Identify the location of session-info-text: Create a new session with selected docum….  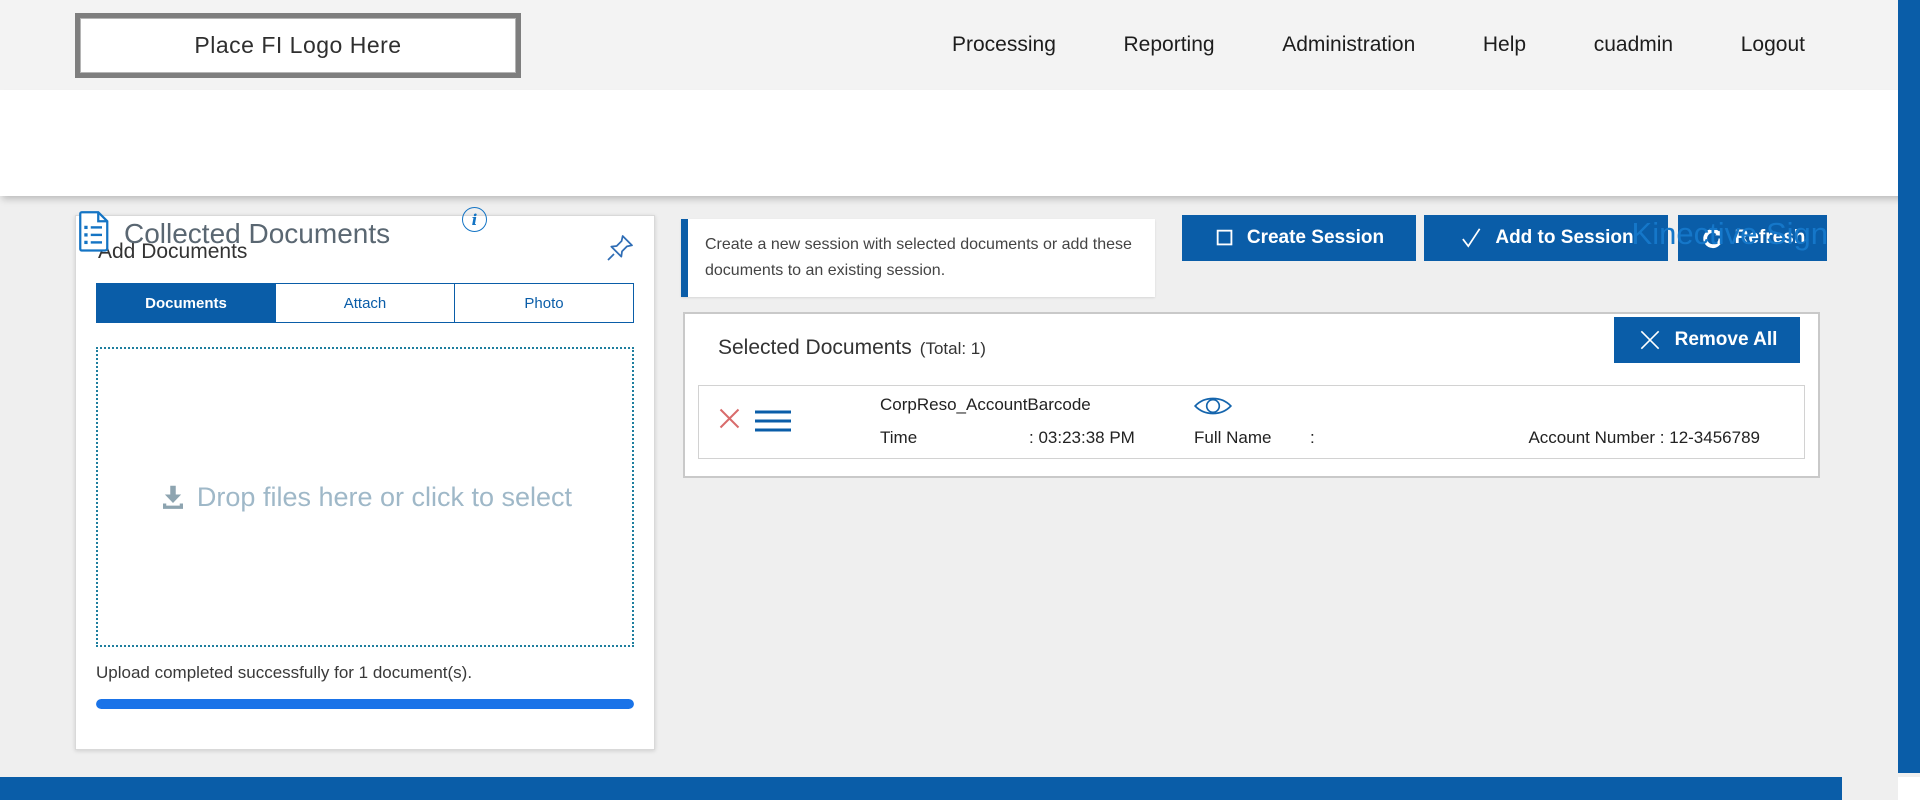
(918, 257).